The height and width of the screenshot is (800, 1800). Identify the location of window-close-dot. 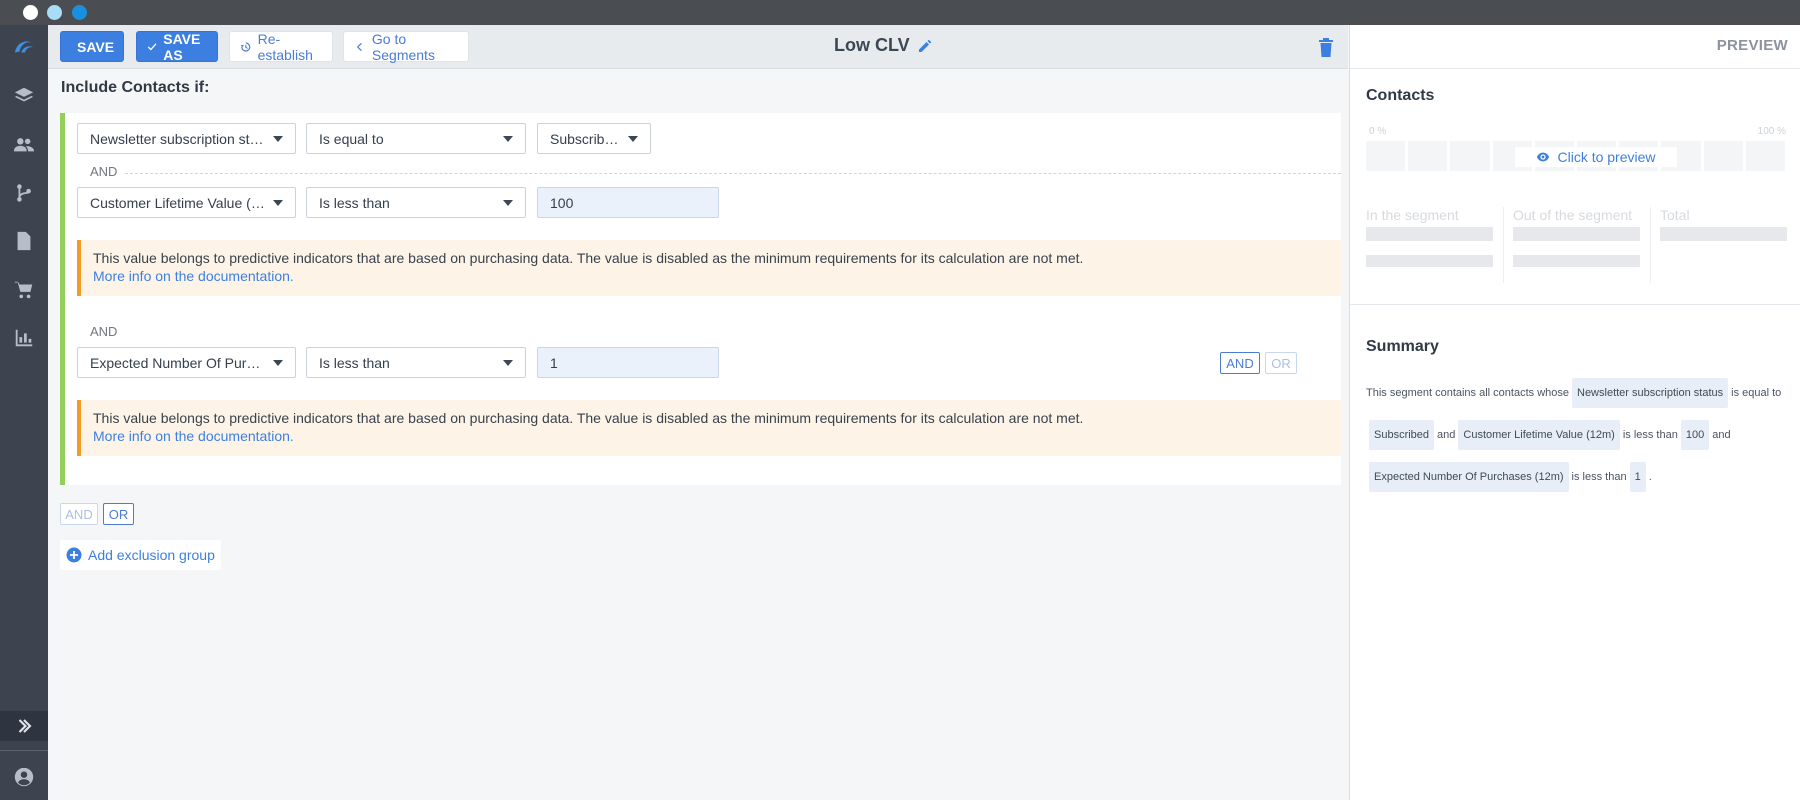
(30, 12).